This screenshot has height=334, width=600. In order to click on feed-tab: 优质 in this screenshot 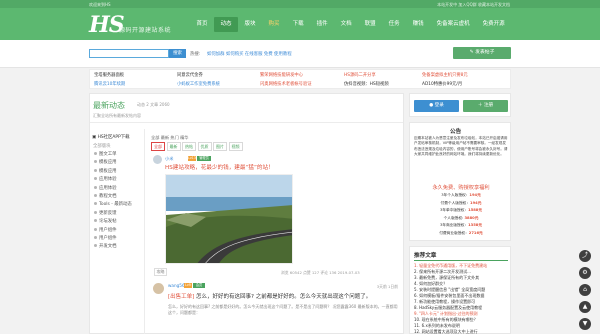, I will do `click(204, 146)`.